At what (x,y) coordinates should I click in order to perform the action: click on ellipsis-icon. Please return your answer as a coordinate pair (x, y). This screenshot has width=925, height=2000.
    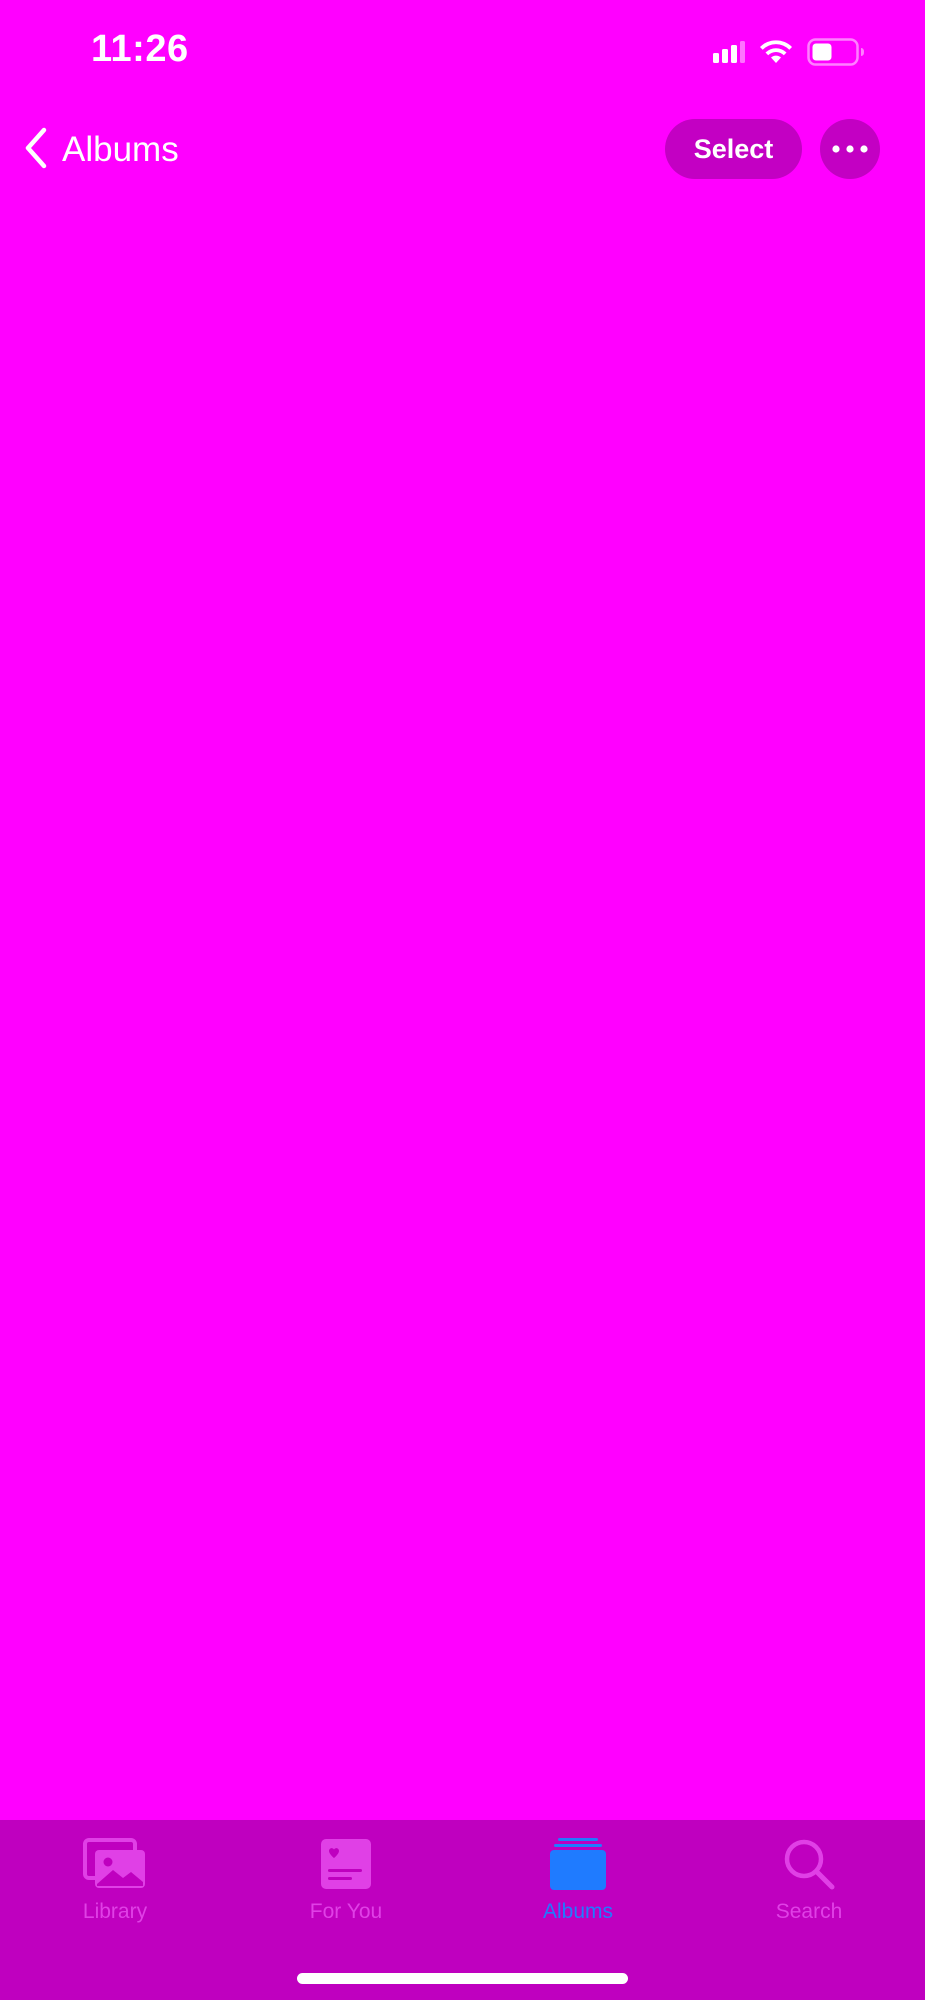
    Looking at the image, I should click on (850, 149).